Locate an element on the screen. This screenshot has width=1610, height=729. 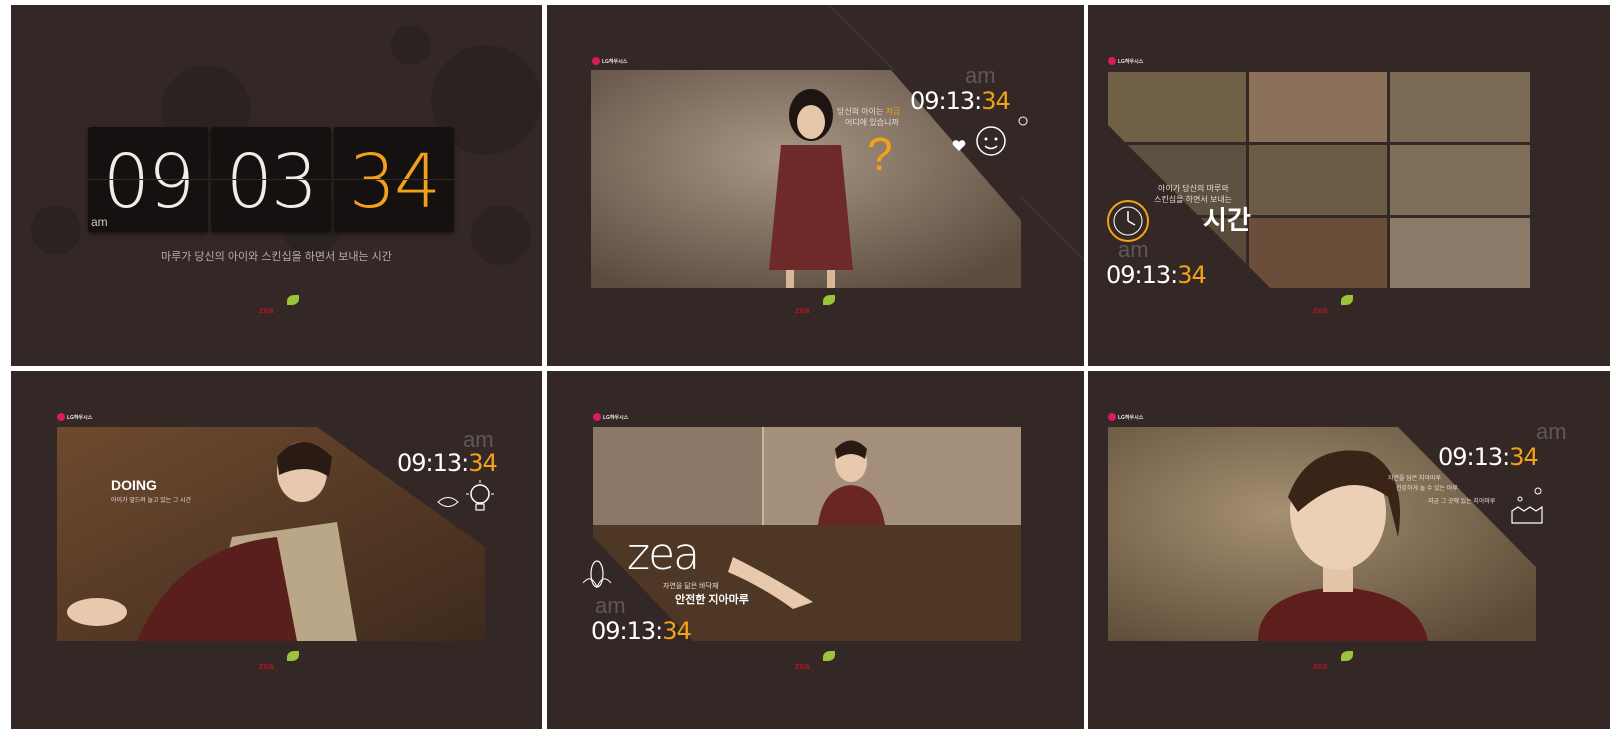
sub-line-1: 자연을 담은 지아마루 is located at coordinates (1415, 479).